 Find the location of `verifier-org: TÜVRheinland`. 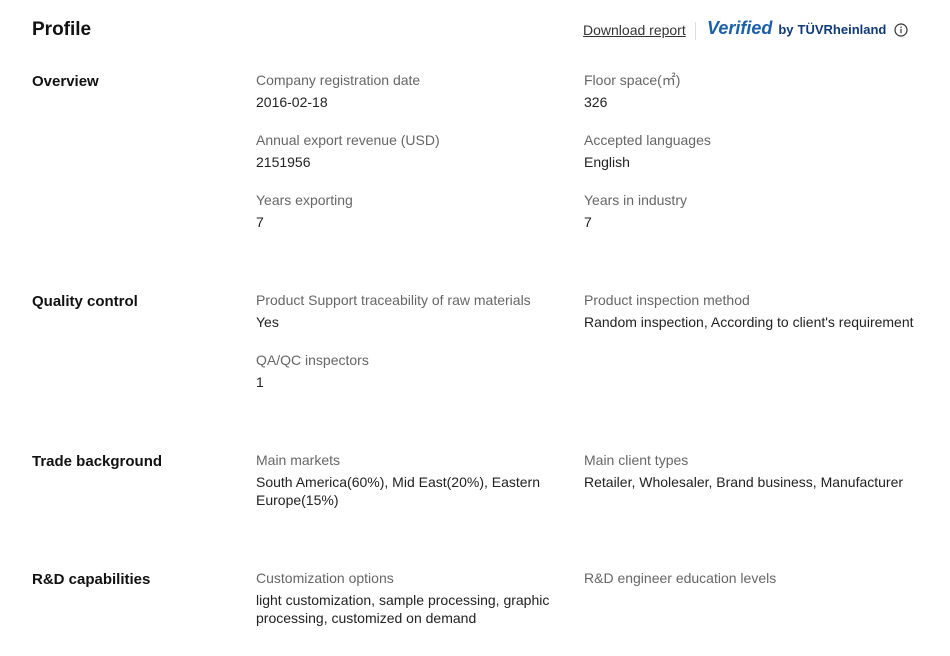

verifier-org: TÜVRheinland is located at coordinates (842, 29).